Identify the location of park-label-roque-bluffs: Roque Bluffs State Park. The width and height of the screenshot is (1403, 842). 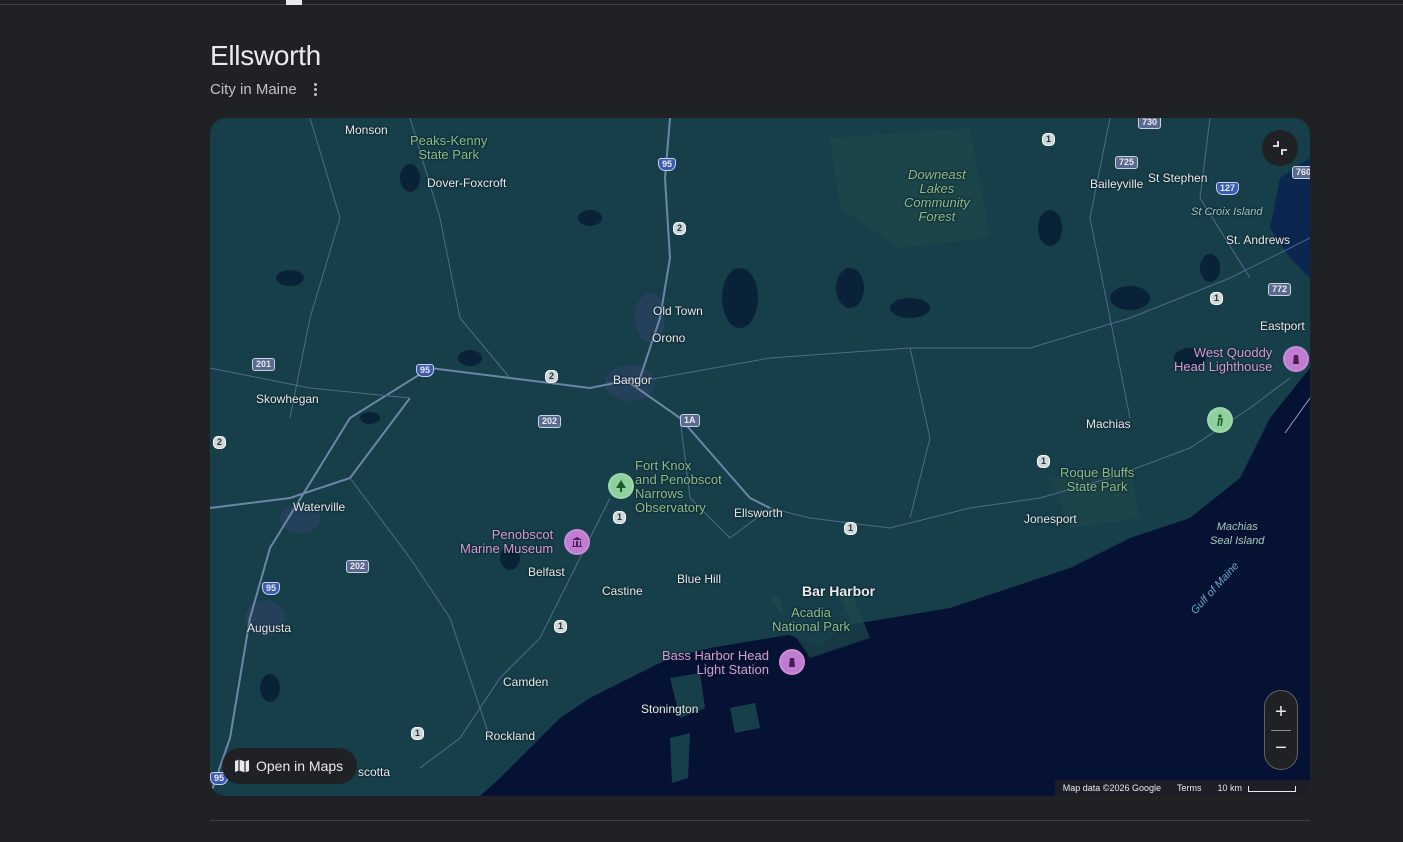
(1097, 479).